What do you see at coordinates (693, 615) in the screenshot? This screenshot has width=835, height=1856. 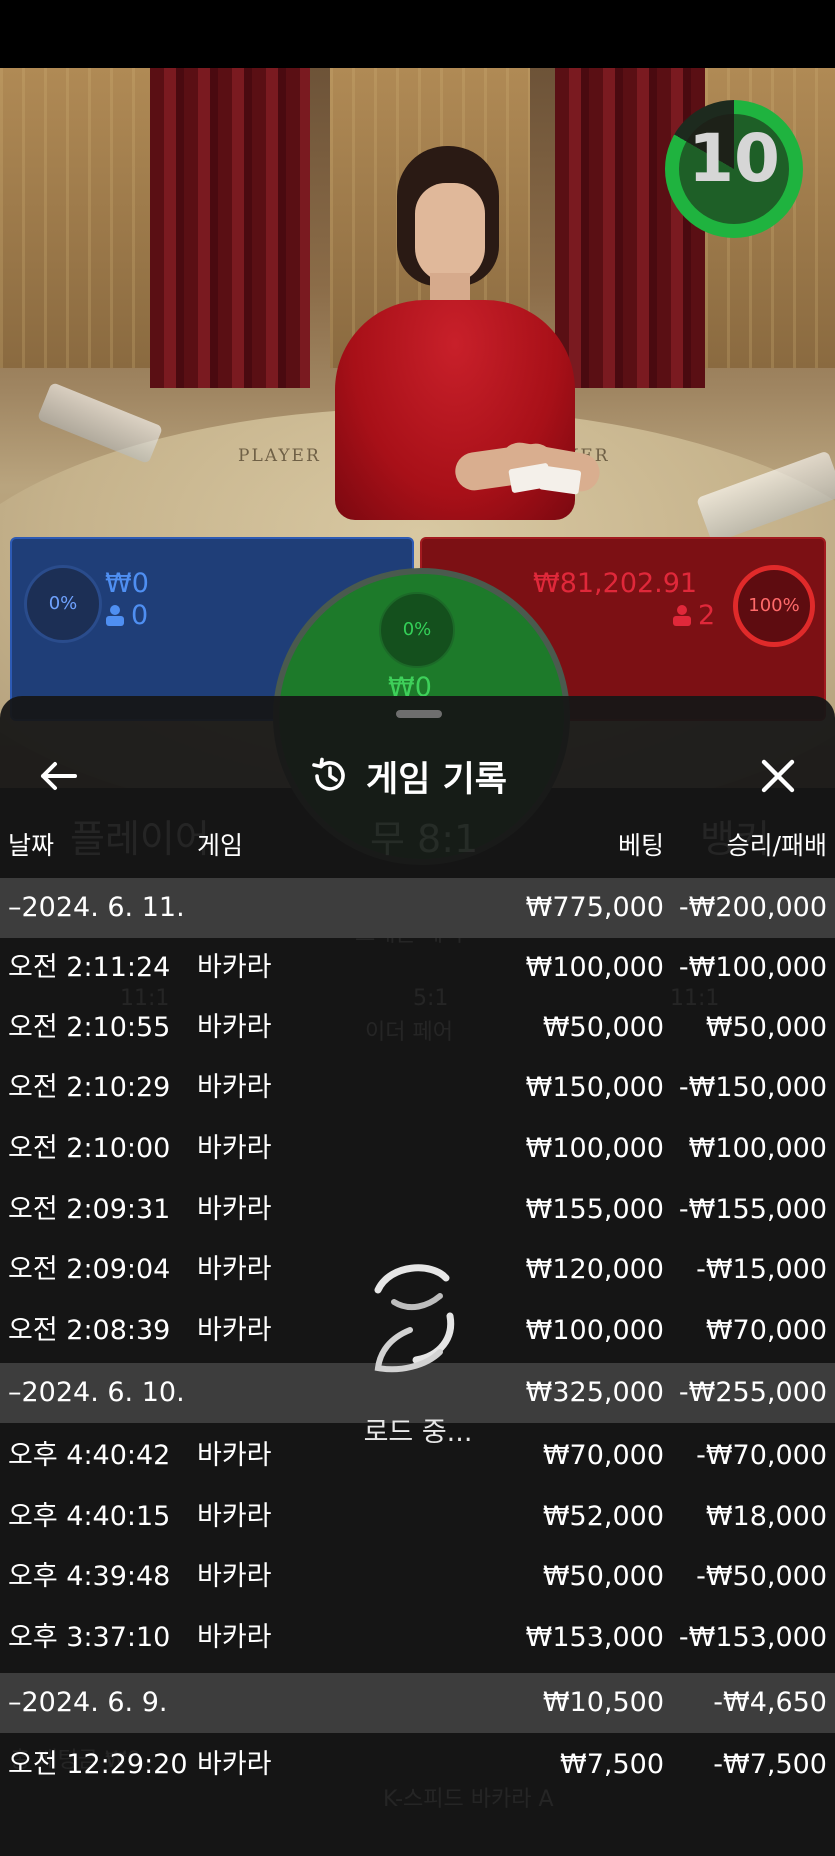 I see `banker-bettor-count: 2` at bounding box center [693, 615].